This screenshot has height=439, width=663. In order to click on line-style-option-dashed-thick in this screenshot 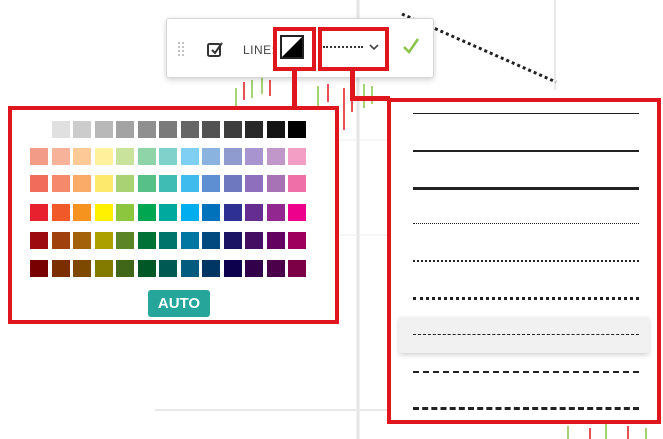, I will do `click(524, 405)`.